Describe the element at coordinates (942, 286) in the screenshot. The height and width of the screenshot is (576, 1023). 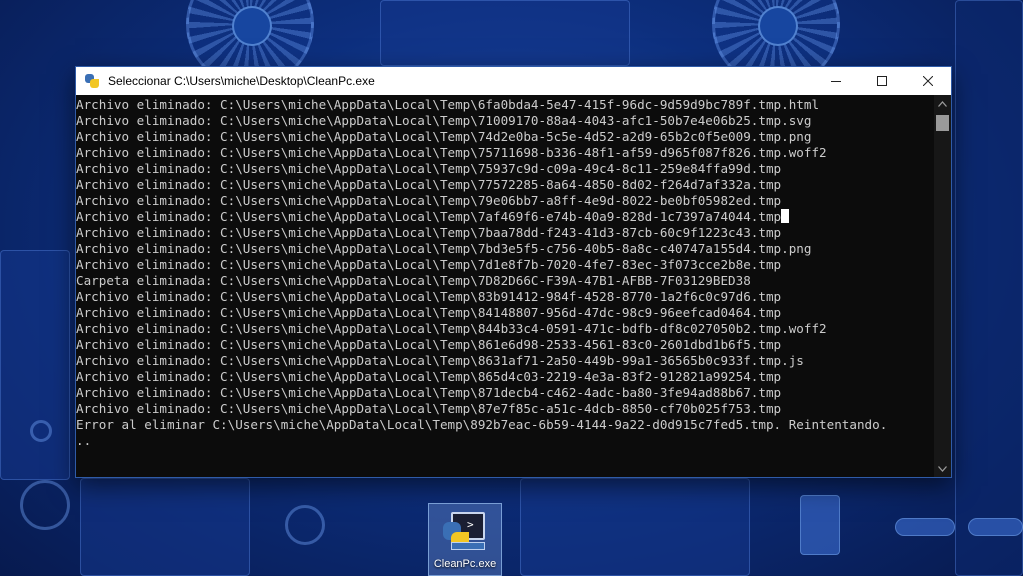
I see `vertical-scrollbar` at that location.